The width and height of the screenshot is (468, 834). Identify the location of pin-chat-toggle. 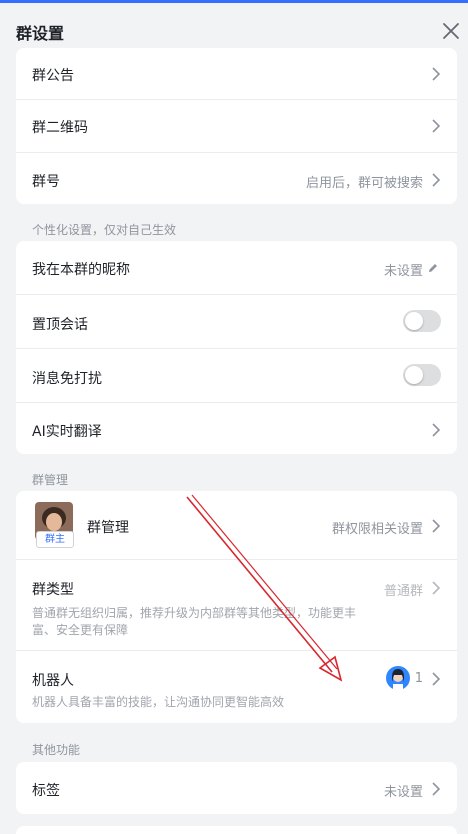
(422, 321).